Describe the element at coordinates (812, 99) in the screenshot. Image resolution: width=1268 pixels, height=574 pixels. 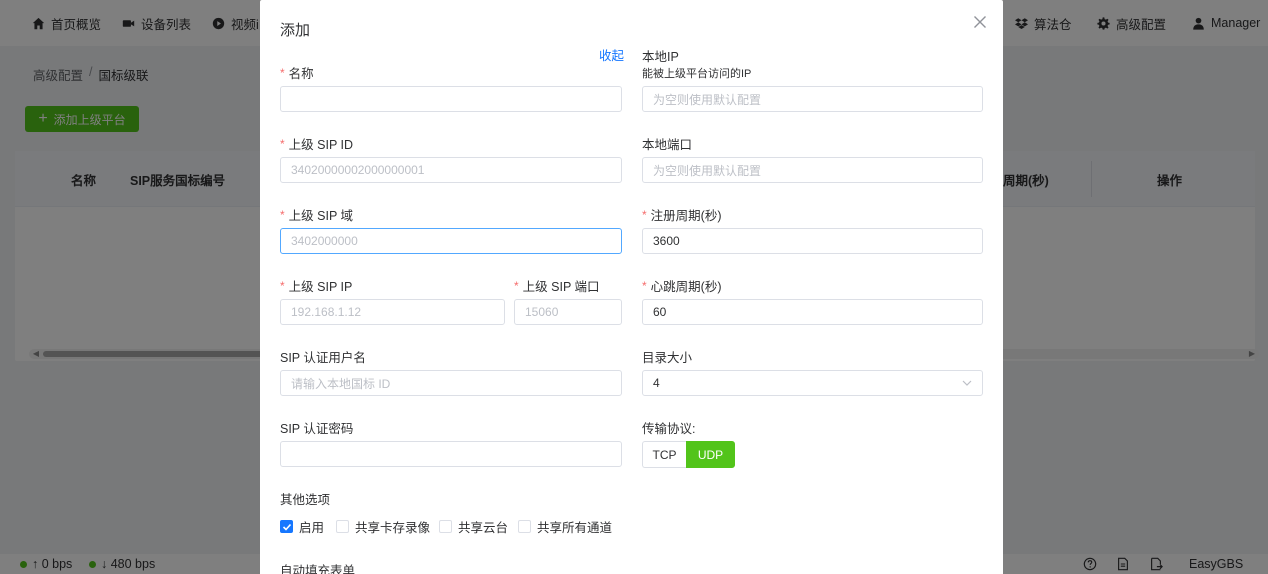
I see `local-ip-input: 为空则使用默认配置` at that location.